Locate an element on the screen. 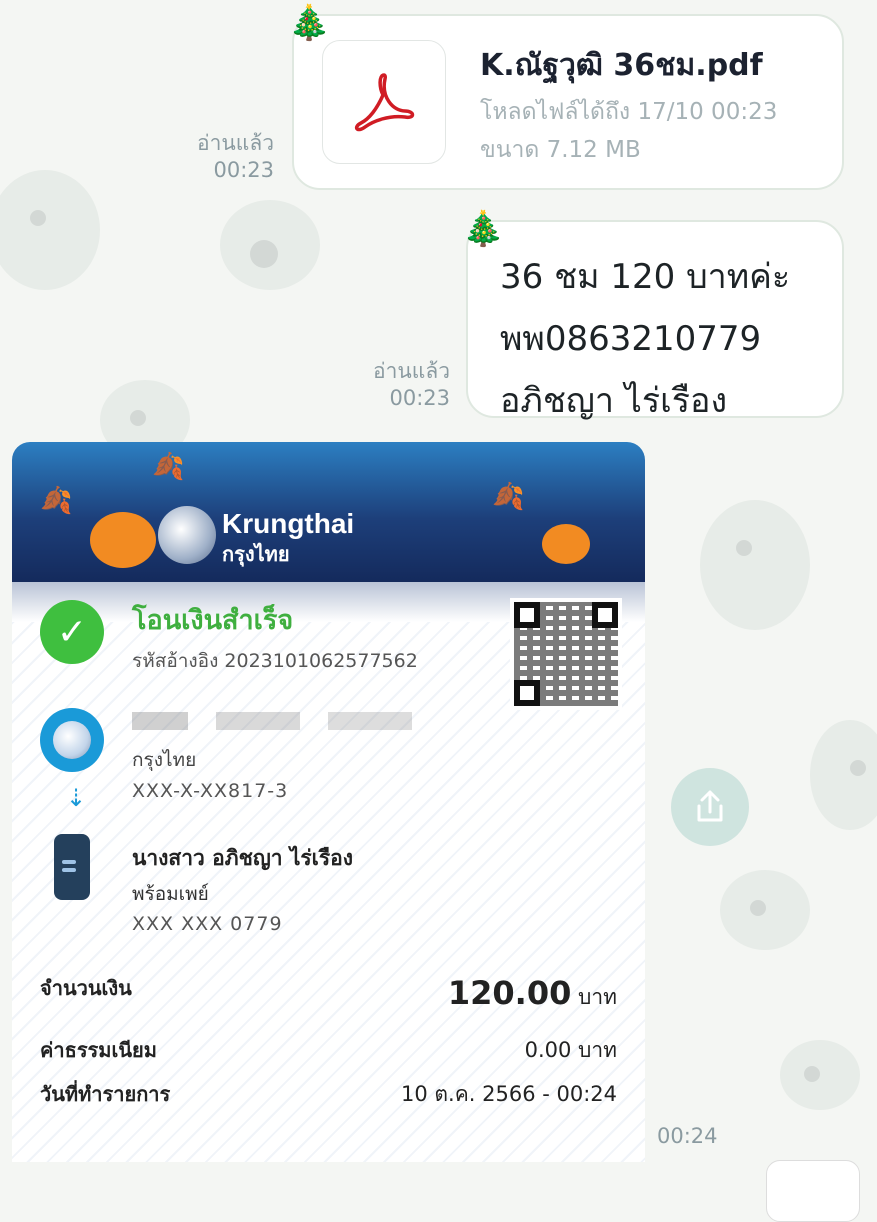  arrow-down-icon: ⇣ is located at coordinates (76, 798).